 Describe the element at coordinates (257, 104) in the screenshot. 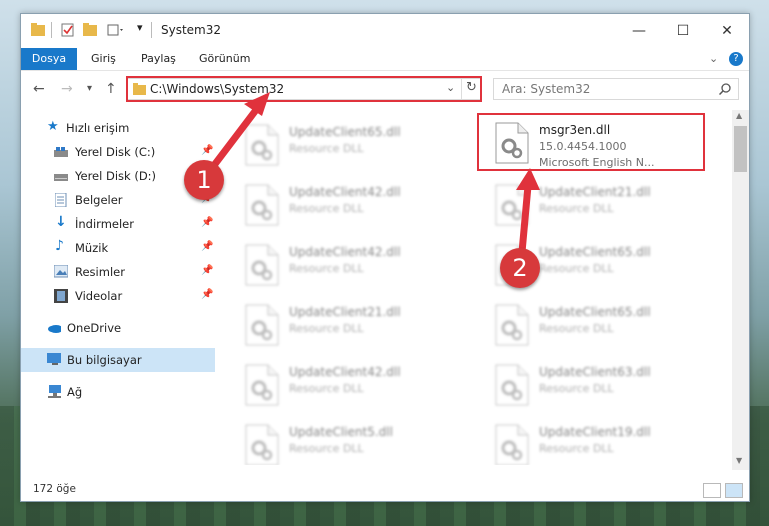

I see `arrow-1-head` at that location.